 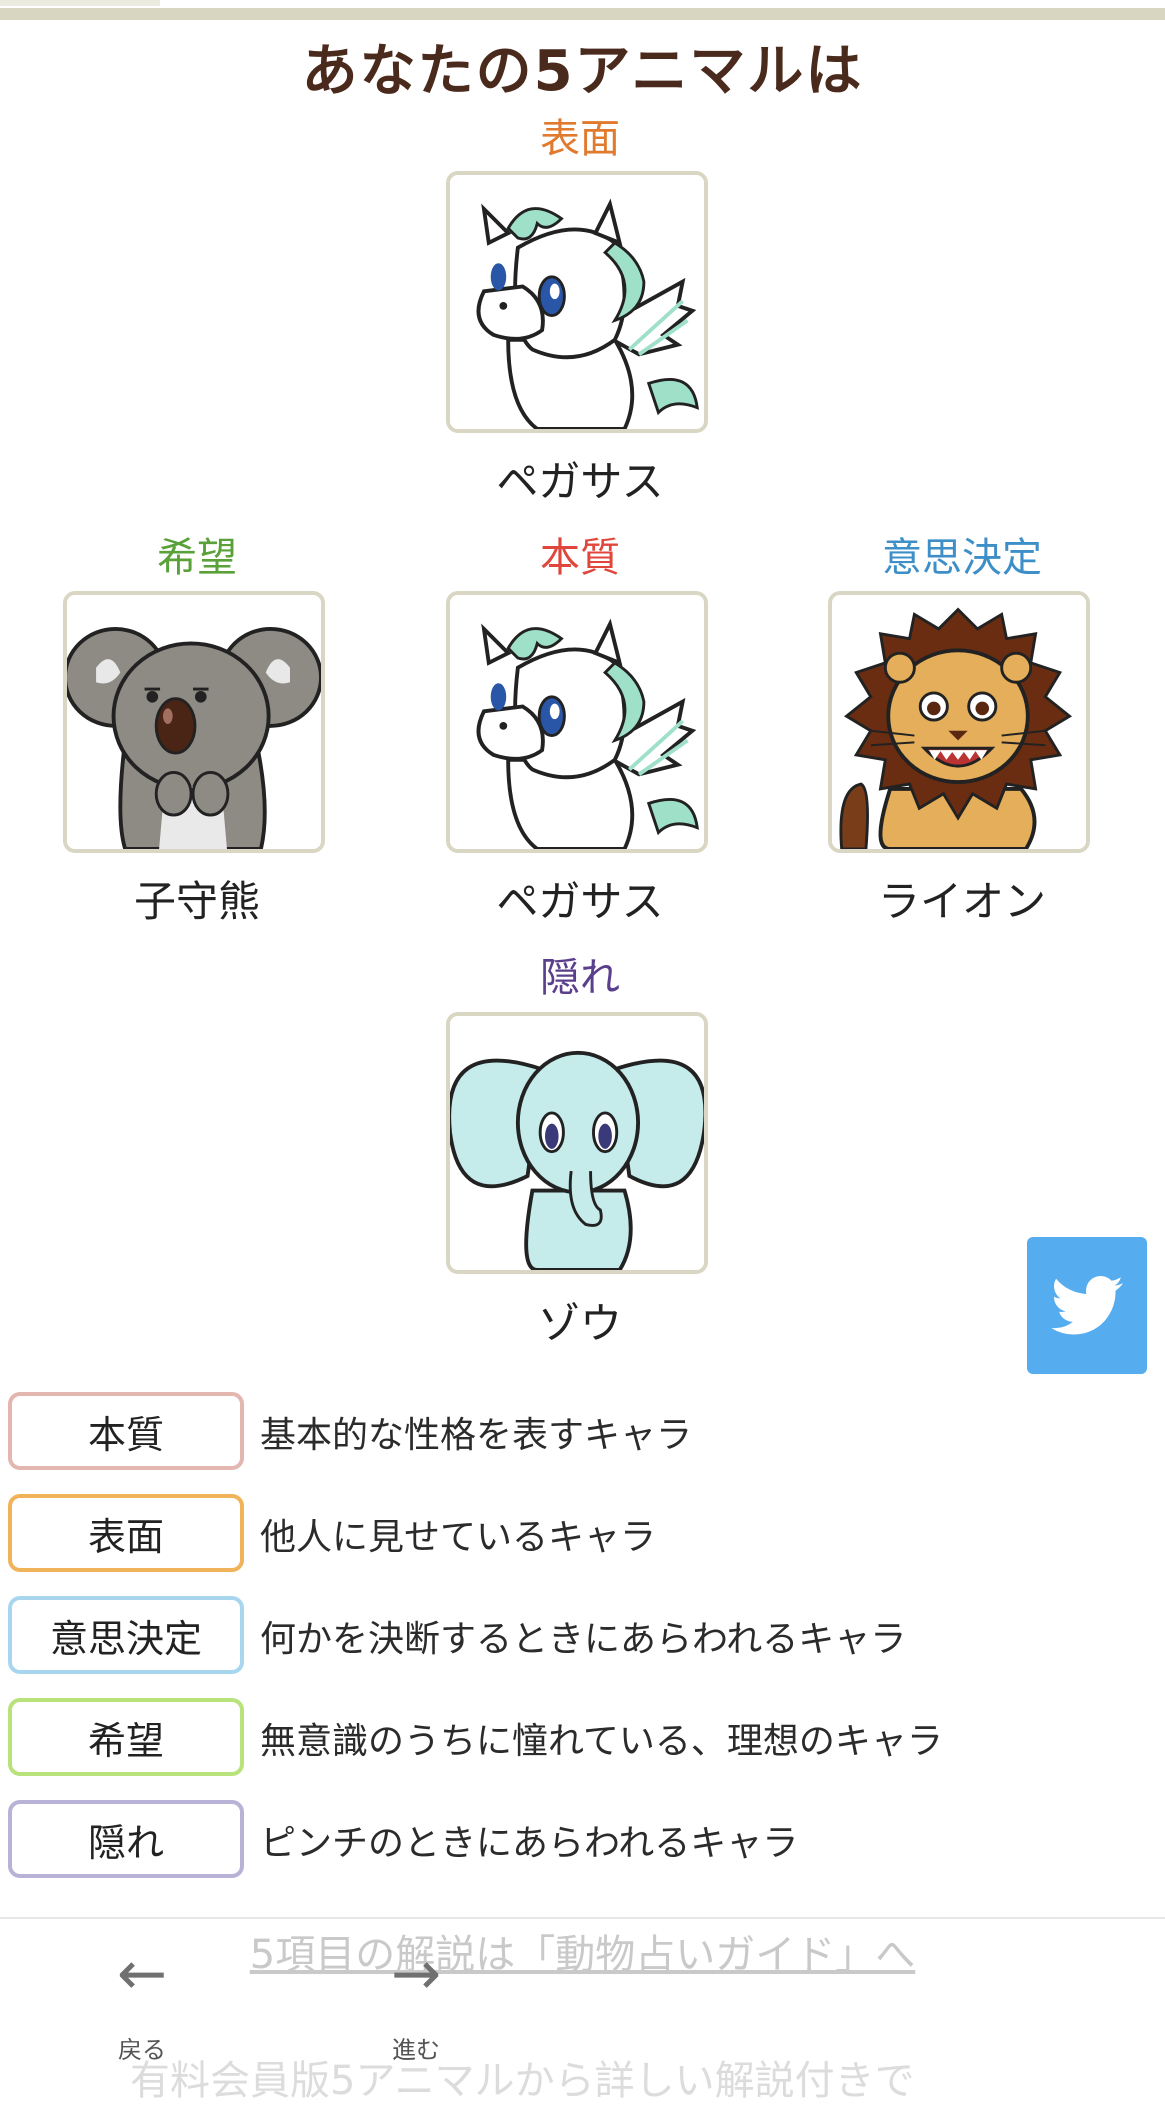 I want to click on card-decision, so click(x=959, y=722).